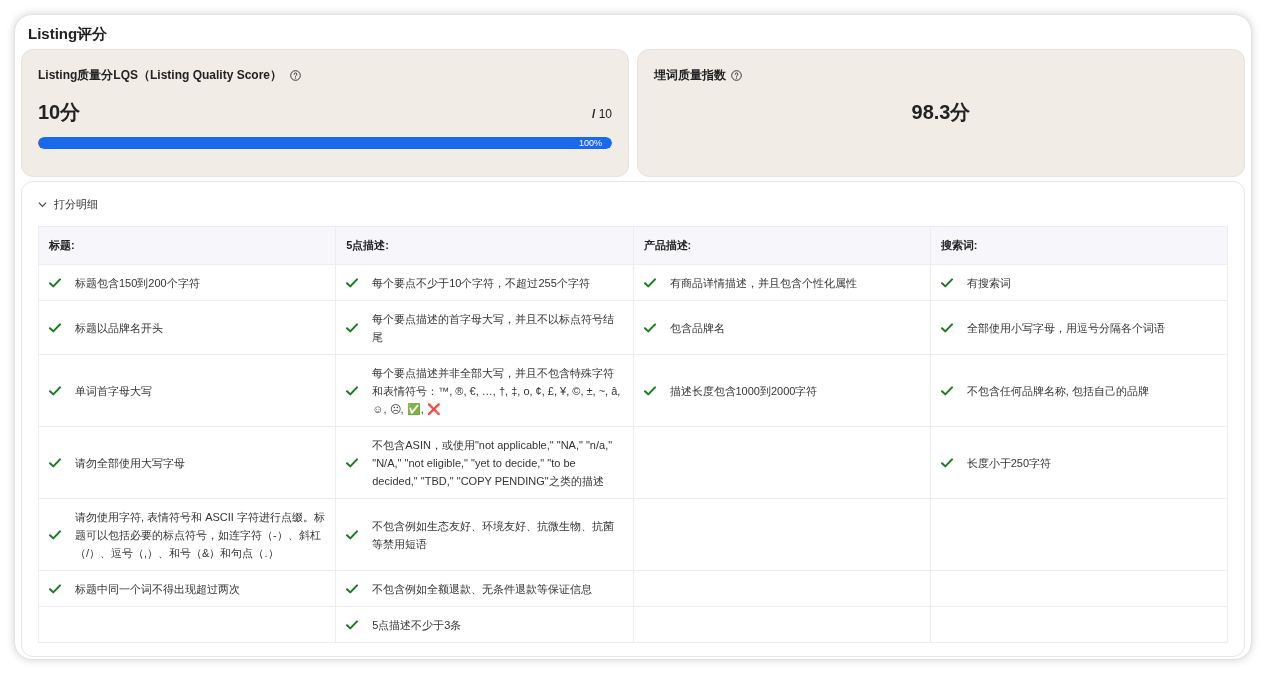  What do you see at coordinates (941, 112) in the screenshot?
I see `score-value: 98.3分` at bounding box center [941, 112].